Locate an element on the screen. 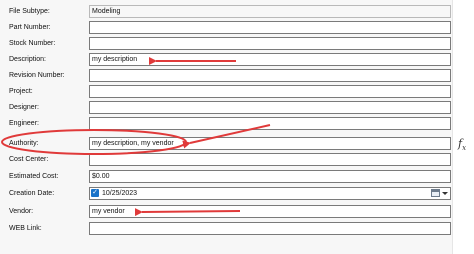  arrow-to-authority is located at coordinates (226, 136).